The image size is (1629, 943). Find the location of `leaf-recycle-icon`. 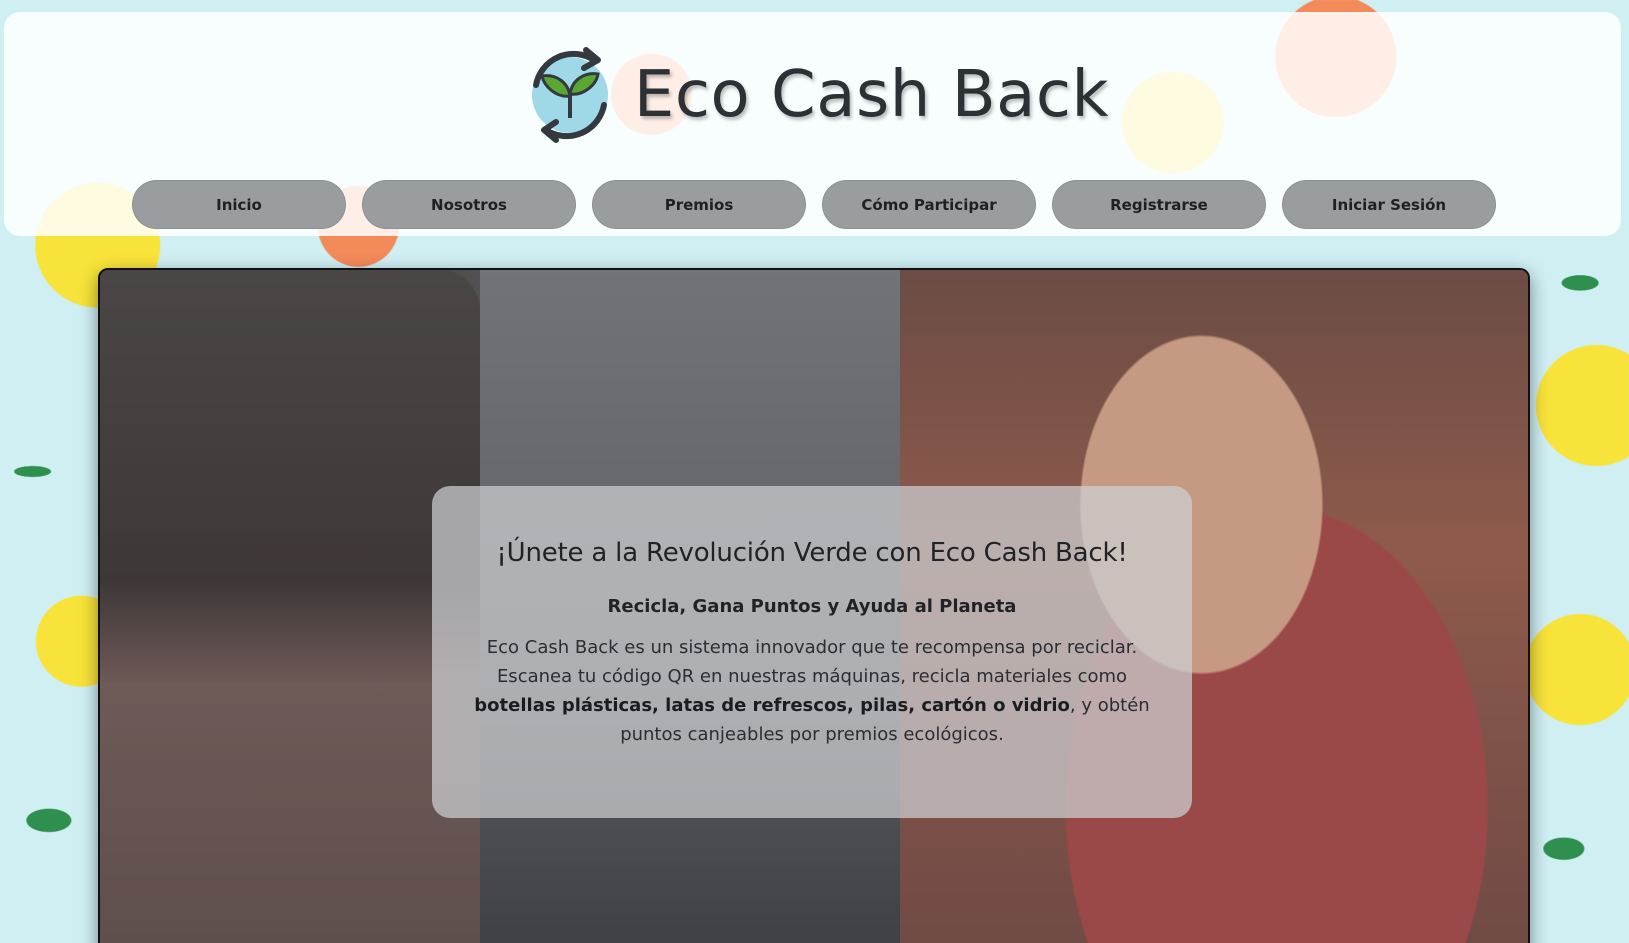

leaf-recycle-icon is located at coordinates (570, 95).